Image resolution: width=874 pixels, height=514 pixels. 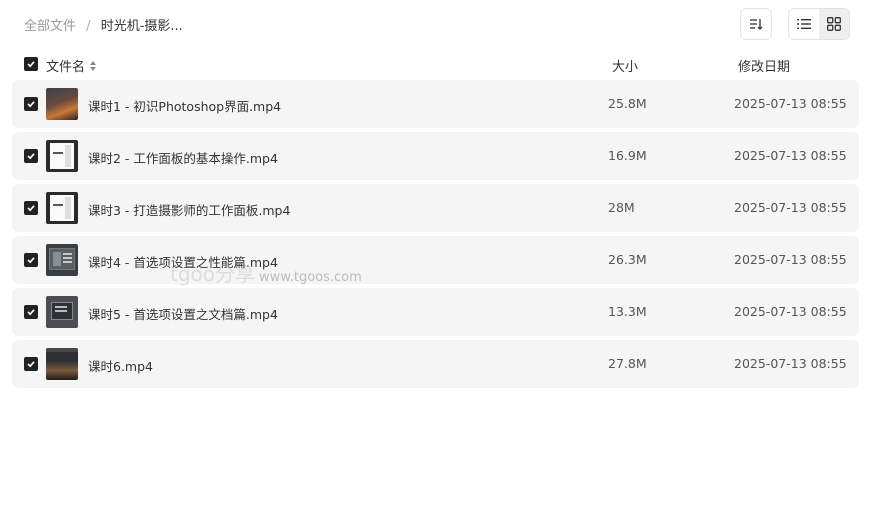 What do you see at coordinates (183, 261) in the screenshot?
I see `file-name: 课时4 - 首选项设置之性能篇.mp4` at bounding box center [183, 261].